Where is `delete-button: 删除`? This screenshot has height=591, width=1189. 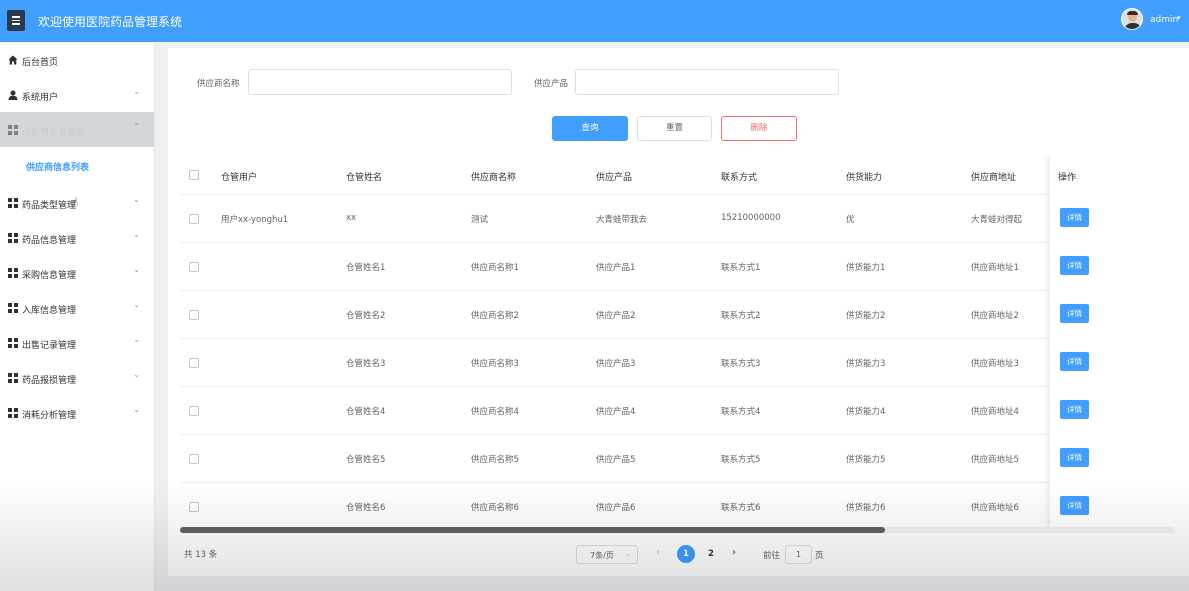 delete-button: 删除 is located at coordinates (759, 128).